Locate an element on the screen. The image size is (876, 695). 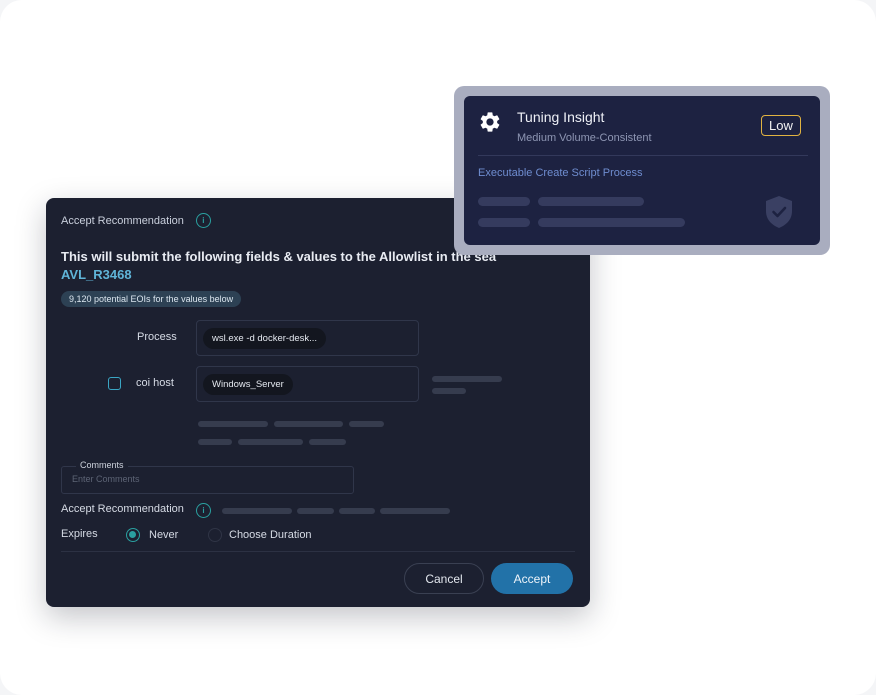
coi-host-value-chip: Windows_Server is located at coordinates (248, 384).